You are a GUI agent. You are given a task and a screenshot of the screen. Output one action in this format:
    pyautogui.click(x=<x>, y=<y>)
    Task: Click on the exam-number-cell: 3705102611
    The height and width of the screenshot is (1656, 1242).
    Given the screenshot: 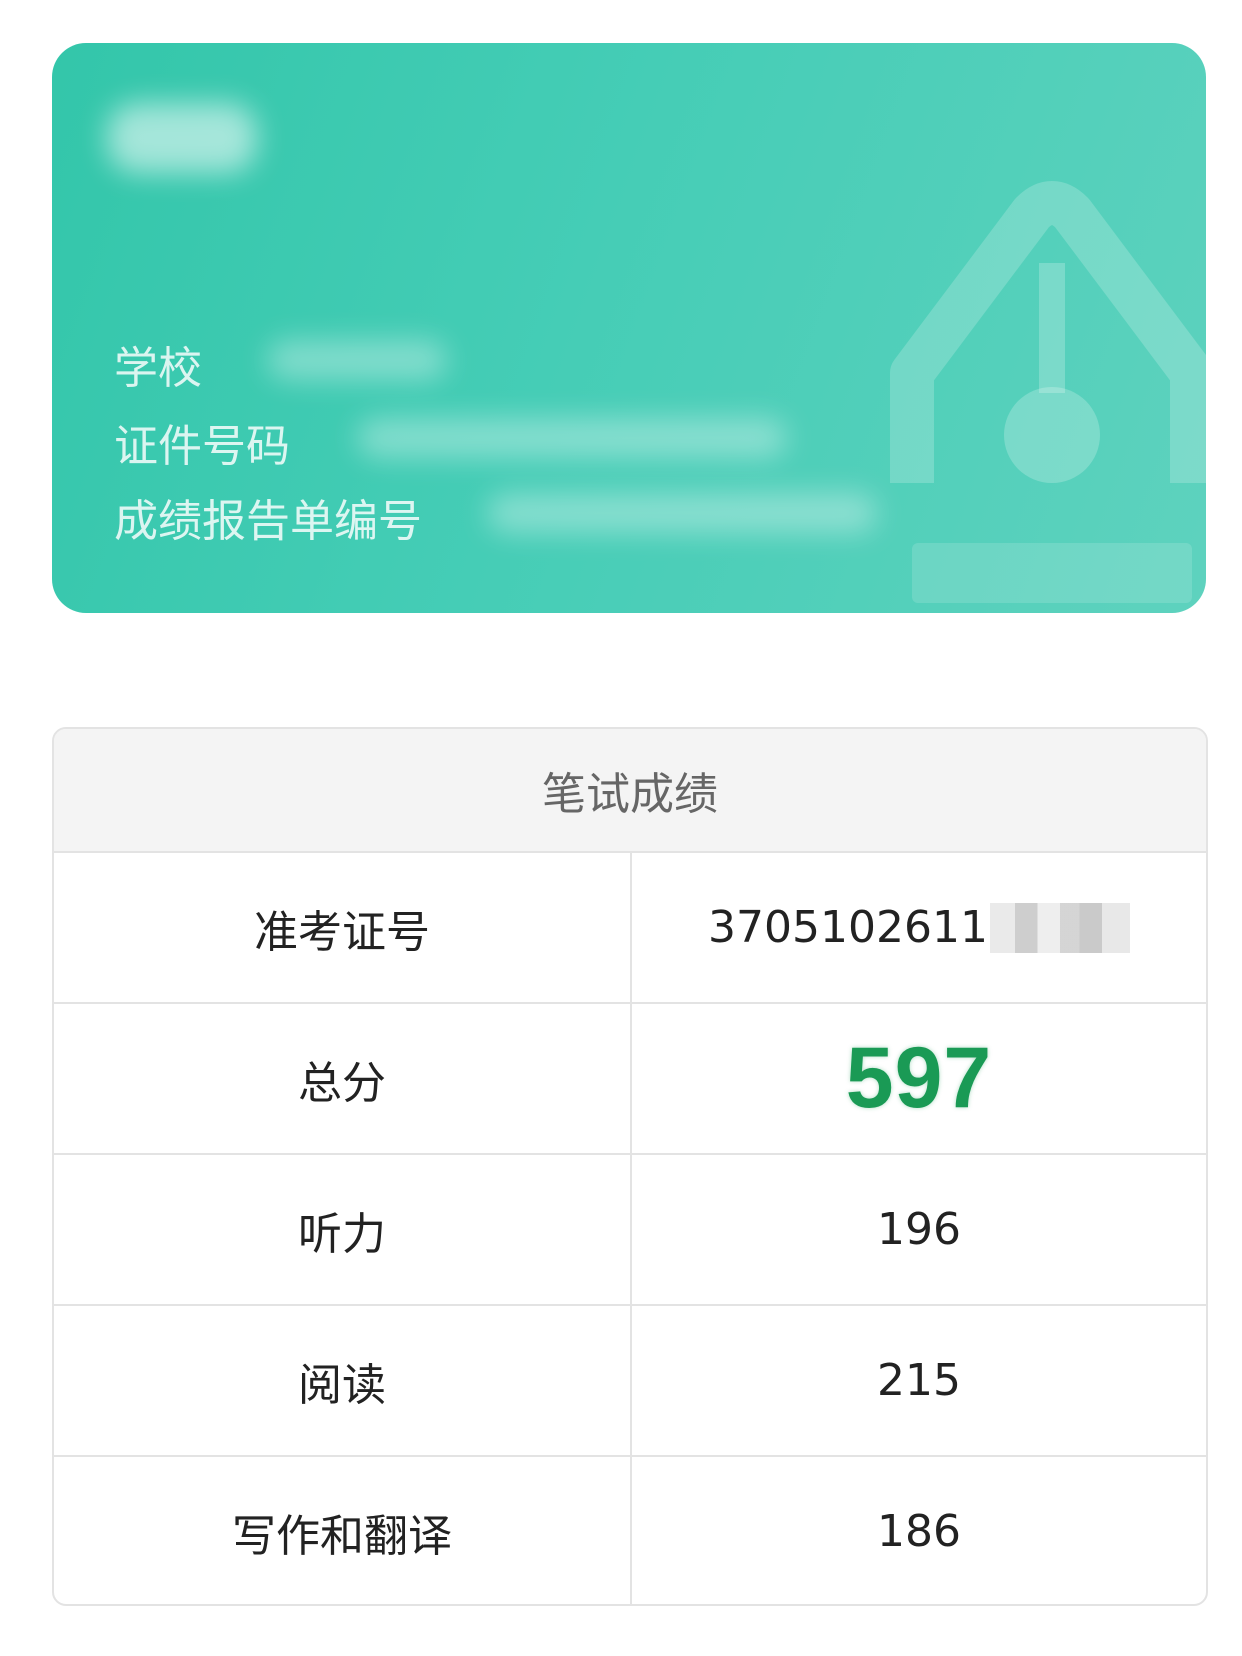 What is the action you would take?
    pyautogui.click(x=919, y=927)
    